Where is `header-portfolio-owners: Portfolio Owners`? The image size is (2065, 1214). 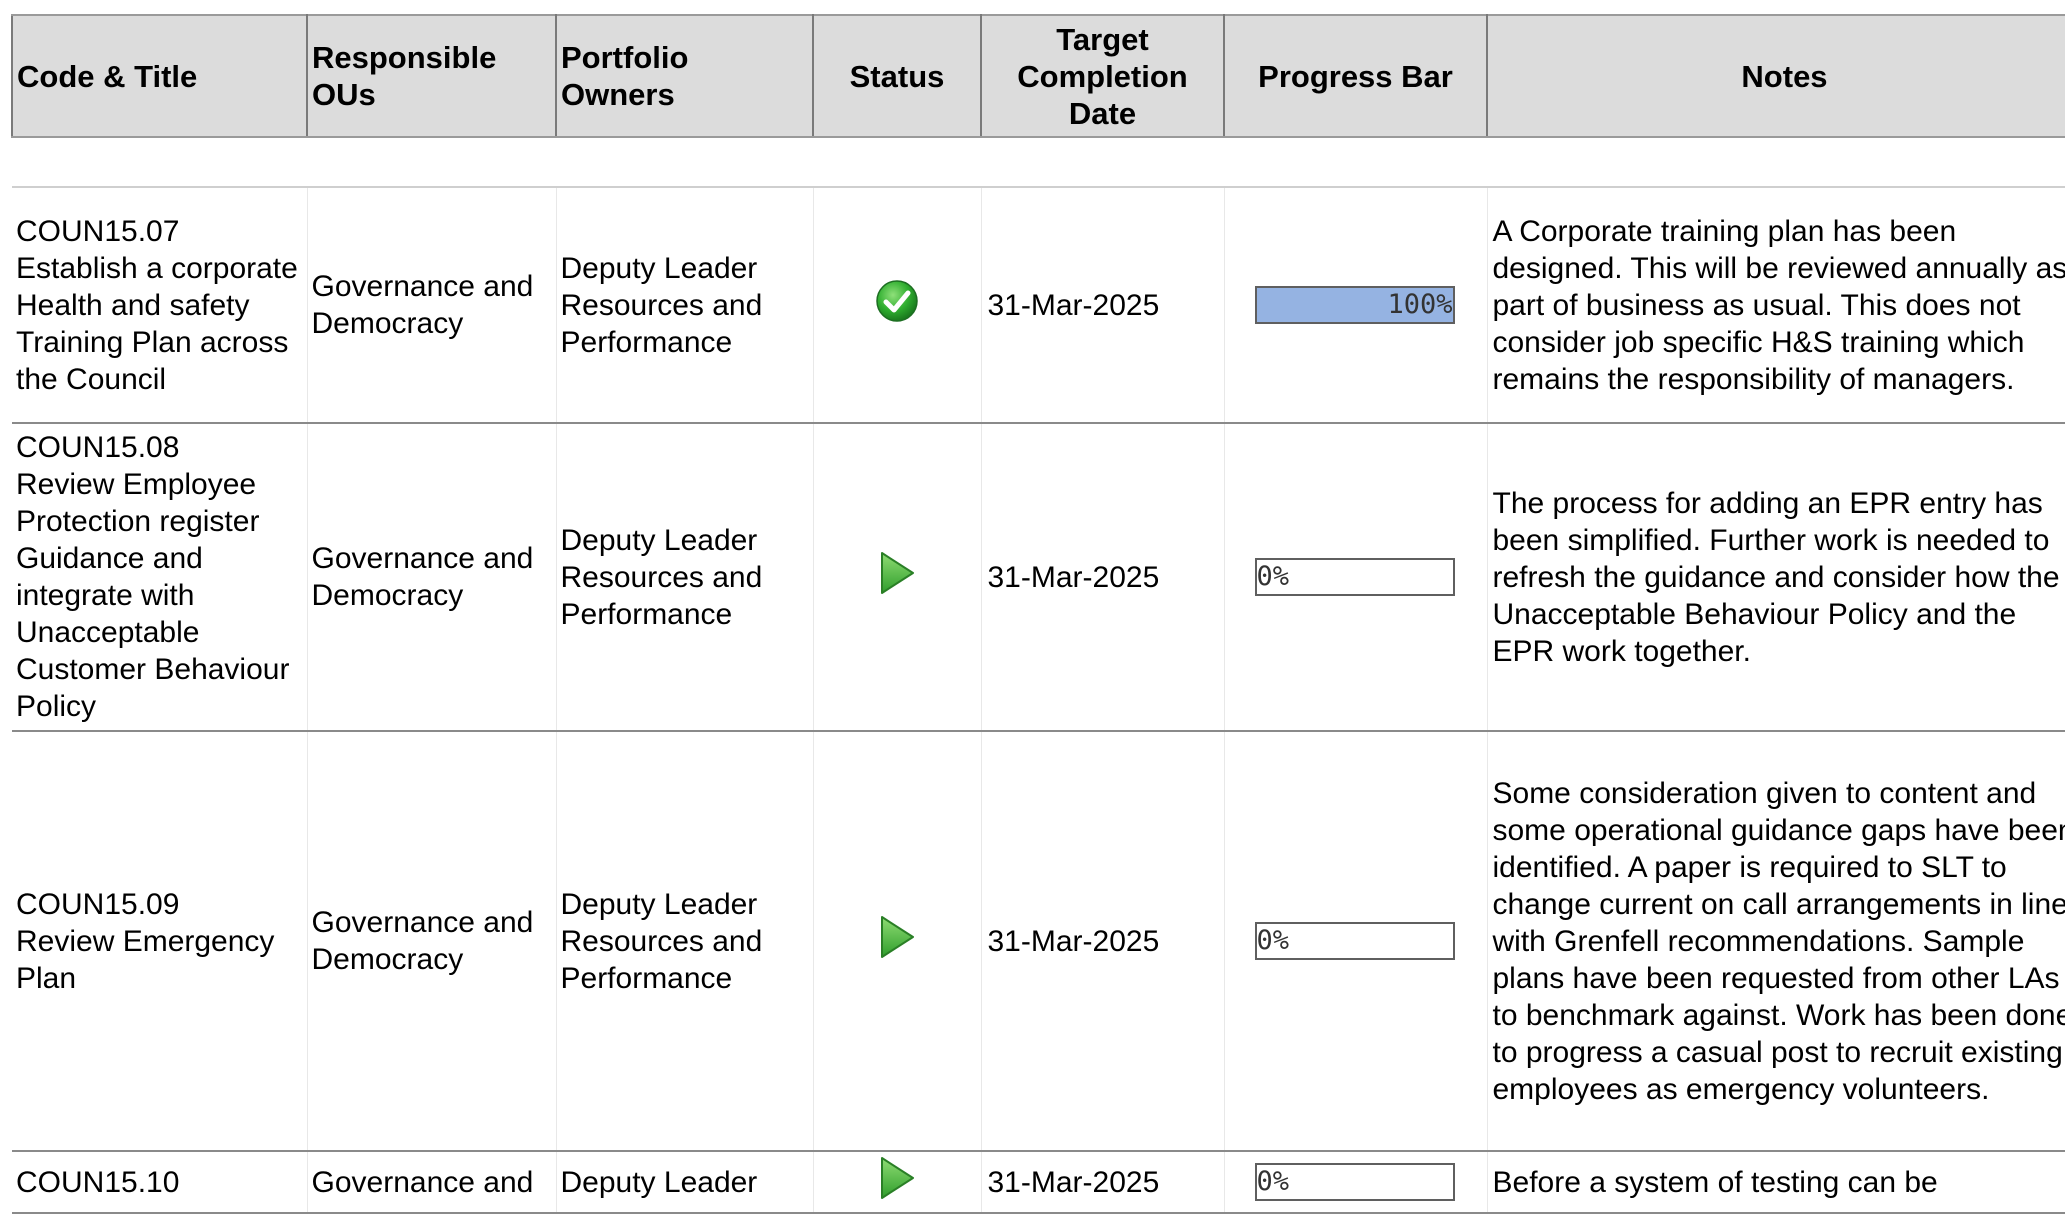 header-portfolio-owners: Portfolio Owners is located at coordinates (684, 76).